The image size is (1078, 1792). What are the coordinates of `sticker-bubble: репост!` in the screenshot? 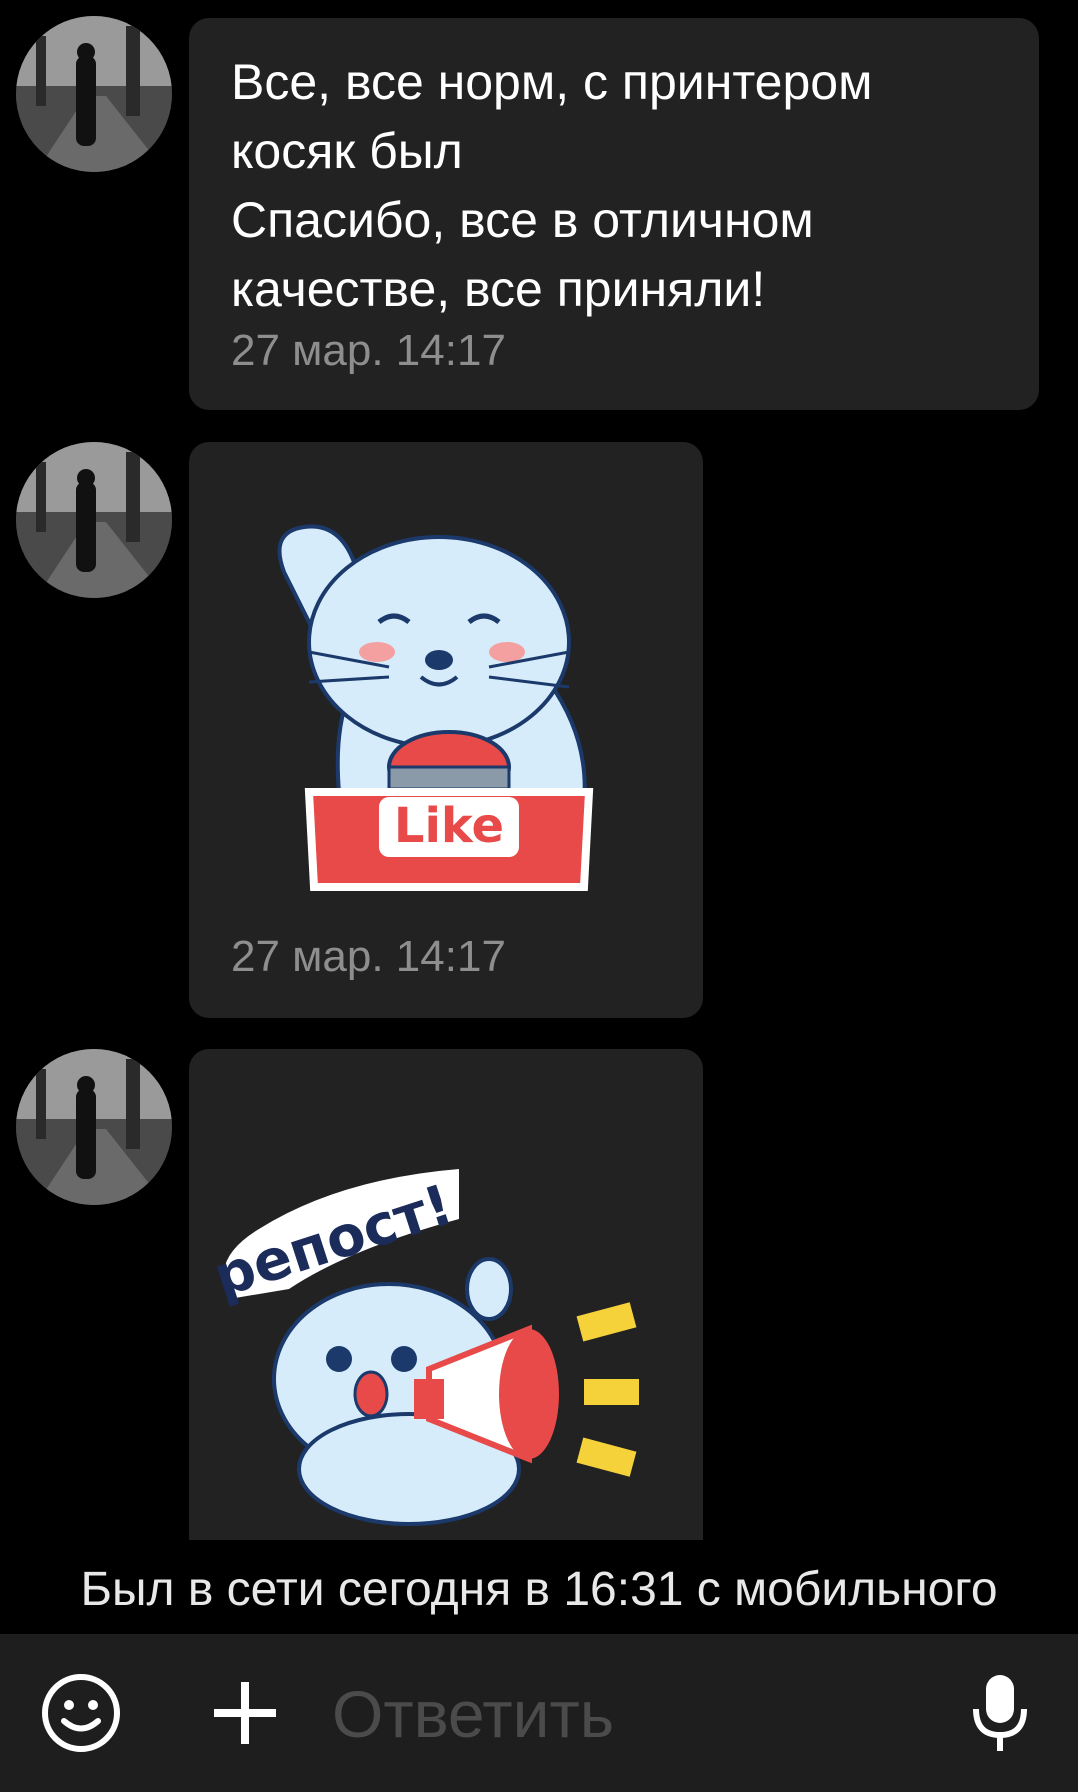 It's located at (446, 1309).